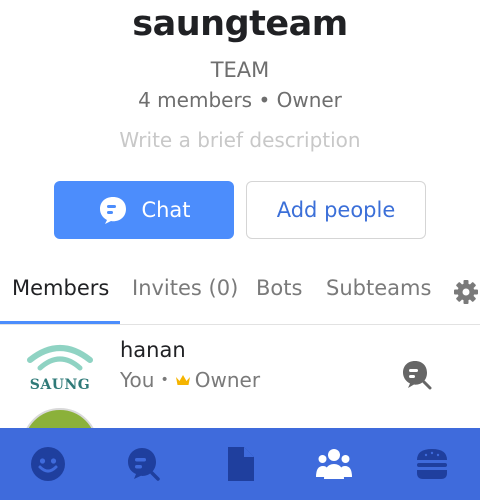 The image size is (480, 500). I want to click on chat-button-label: Chat, so click(166, 210).